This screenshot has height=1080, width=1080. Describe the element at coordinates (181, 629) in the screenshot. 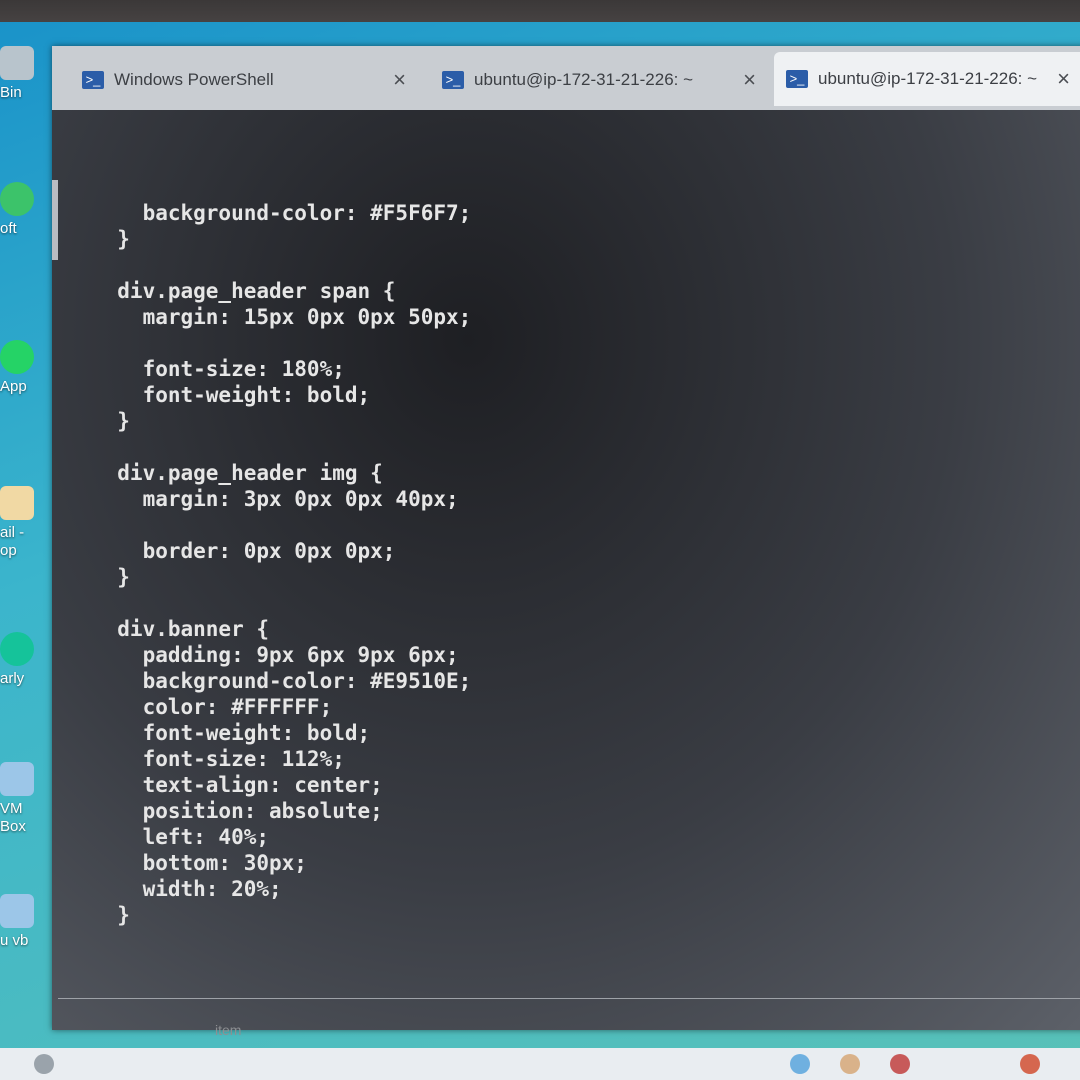

I see `terminal-line: div.banner {` at that location.